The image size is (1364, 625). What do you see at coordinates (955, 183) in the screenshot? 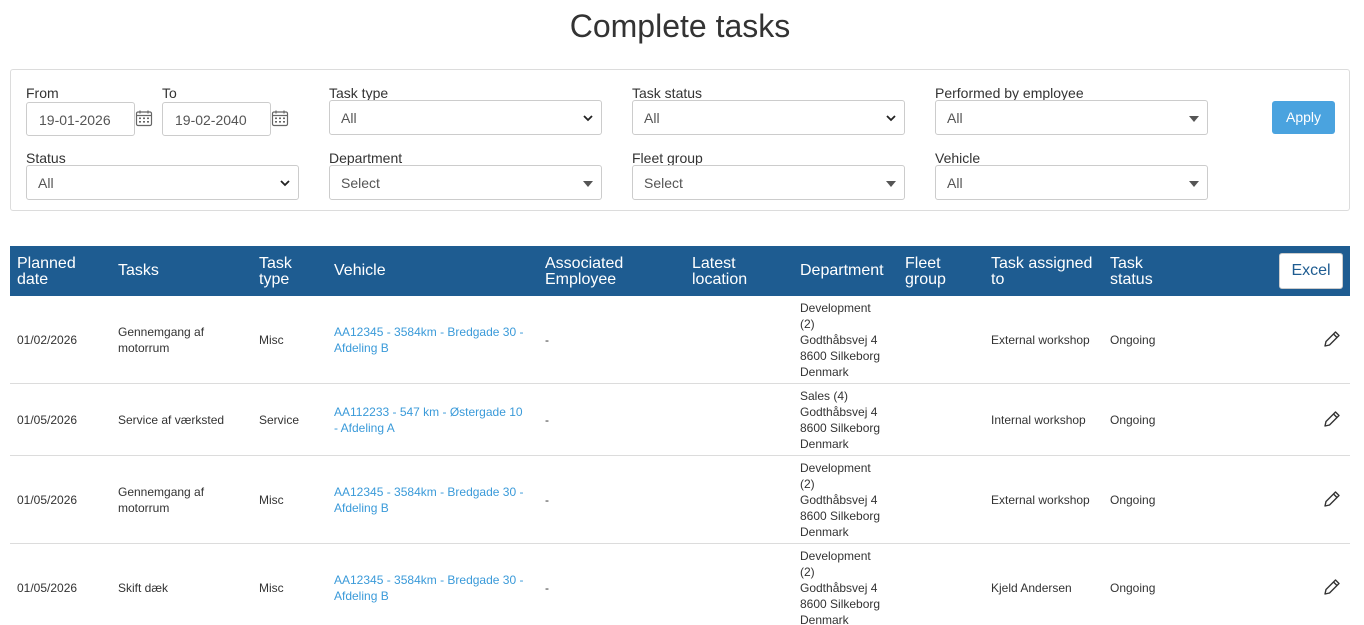
I see `vehicle-value: All` at bounding box center [955, 183].